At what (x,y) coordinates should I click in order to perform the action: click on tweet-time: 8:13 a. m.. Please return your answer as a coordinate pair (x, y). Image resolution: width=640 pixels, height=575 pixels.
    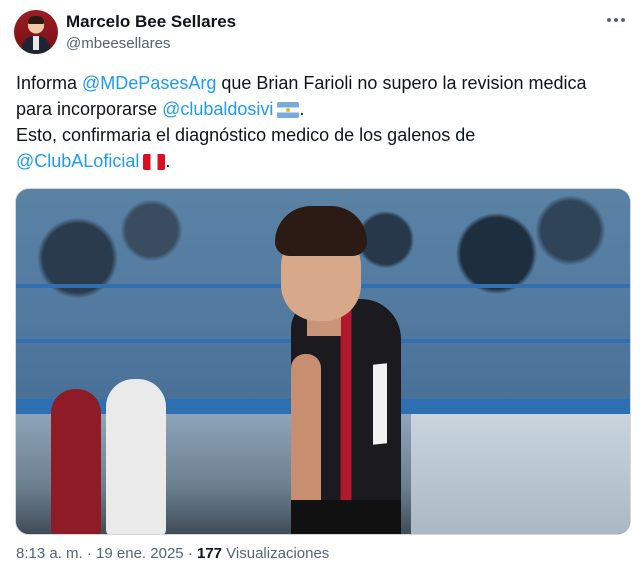
    Looking at the image, I should click on (49, 553).